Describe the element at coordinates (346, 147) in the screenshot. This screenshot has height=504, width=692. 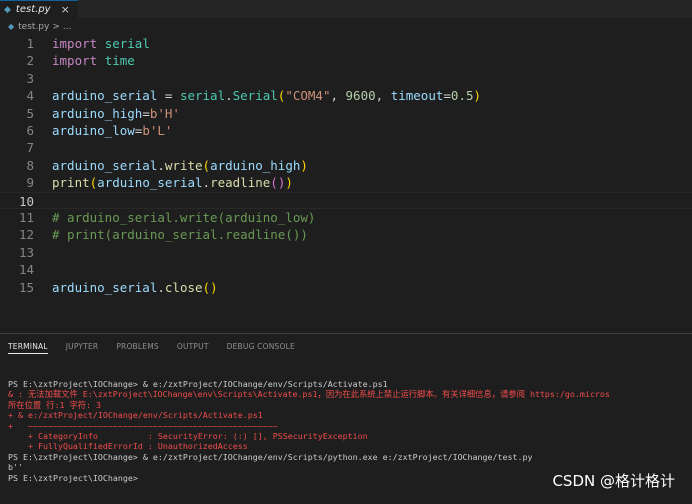
I see `code-line: 7` at that location.